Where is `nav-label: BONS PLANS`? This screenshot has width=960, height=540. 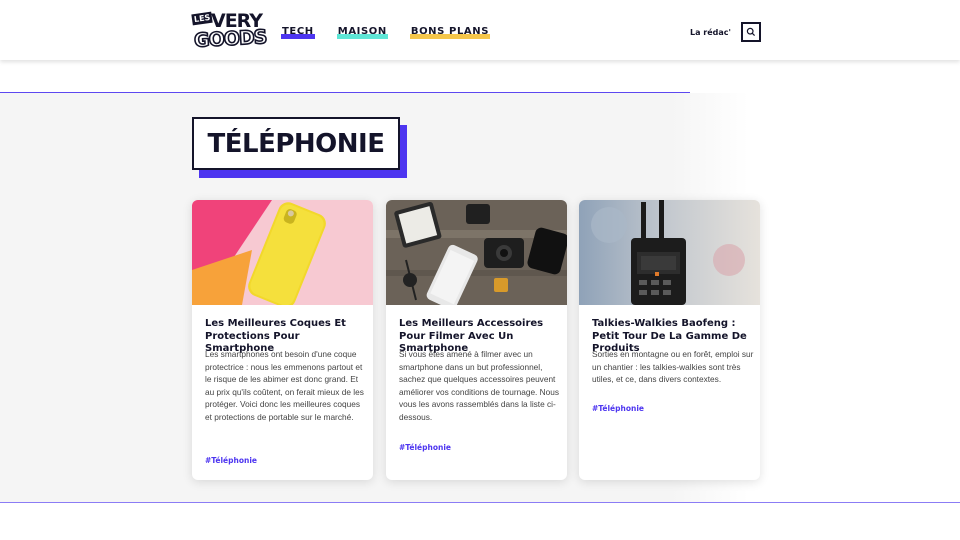 nav-label: BONS PLANS is located at coordinates (450, 31).